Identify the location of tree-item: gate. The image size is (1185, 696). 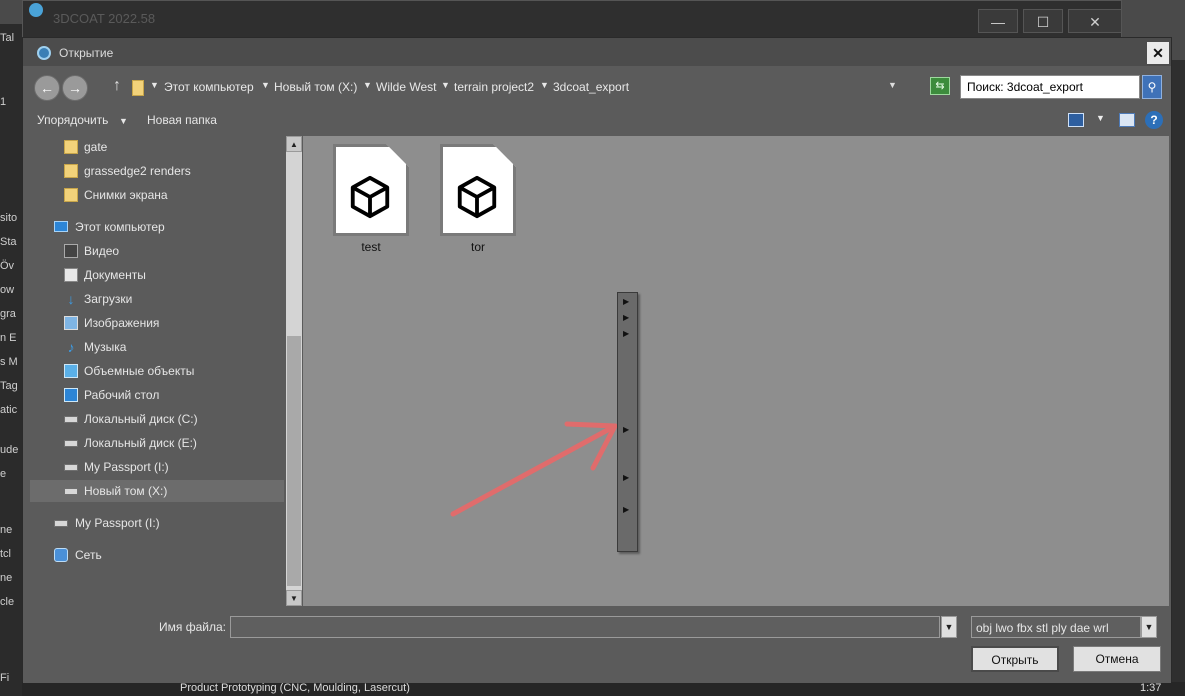
(157, 147).